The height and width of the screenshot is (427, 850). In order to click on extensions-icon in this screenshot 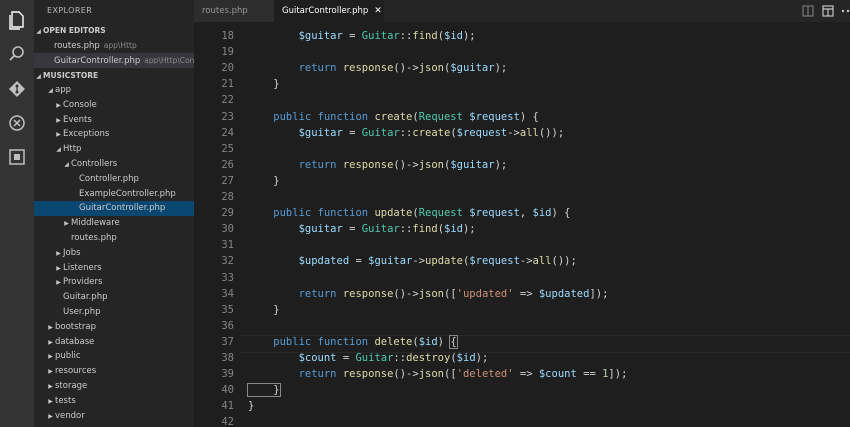, I will do `click(17, 157)`.